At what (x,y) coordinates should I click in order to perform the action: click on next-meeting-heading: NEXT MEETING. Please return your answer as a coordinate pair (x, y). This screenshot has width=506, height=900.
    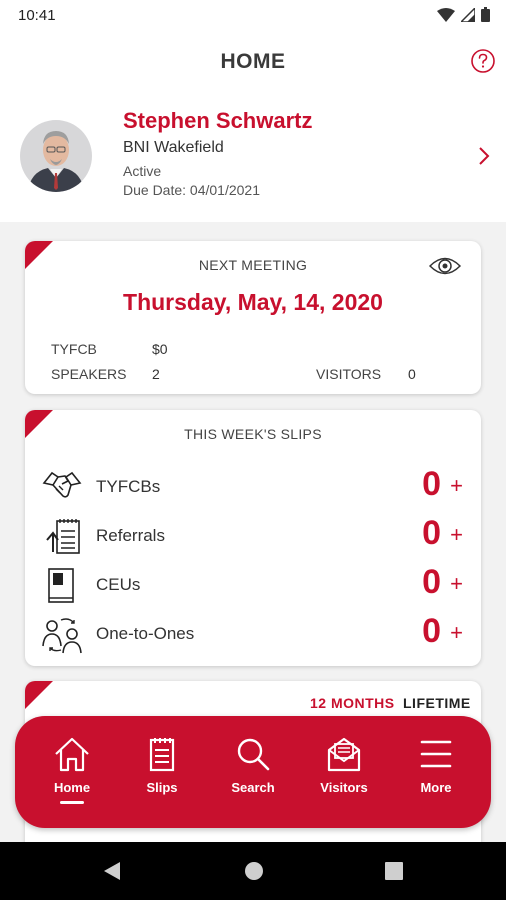
    Looking at the image, I should click on (253, 265).